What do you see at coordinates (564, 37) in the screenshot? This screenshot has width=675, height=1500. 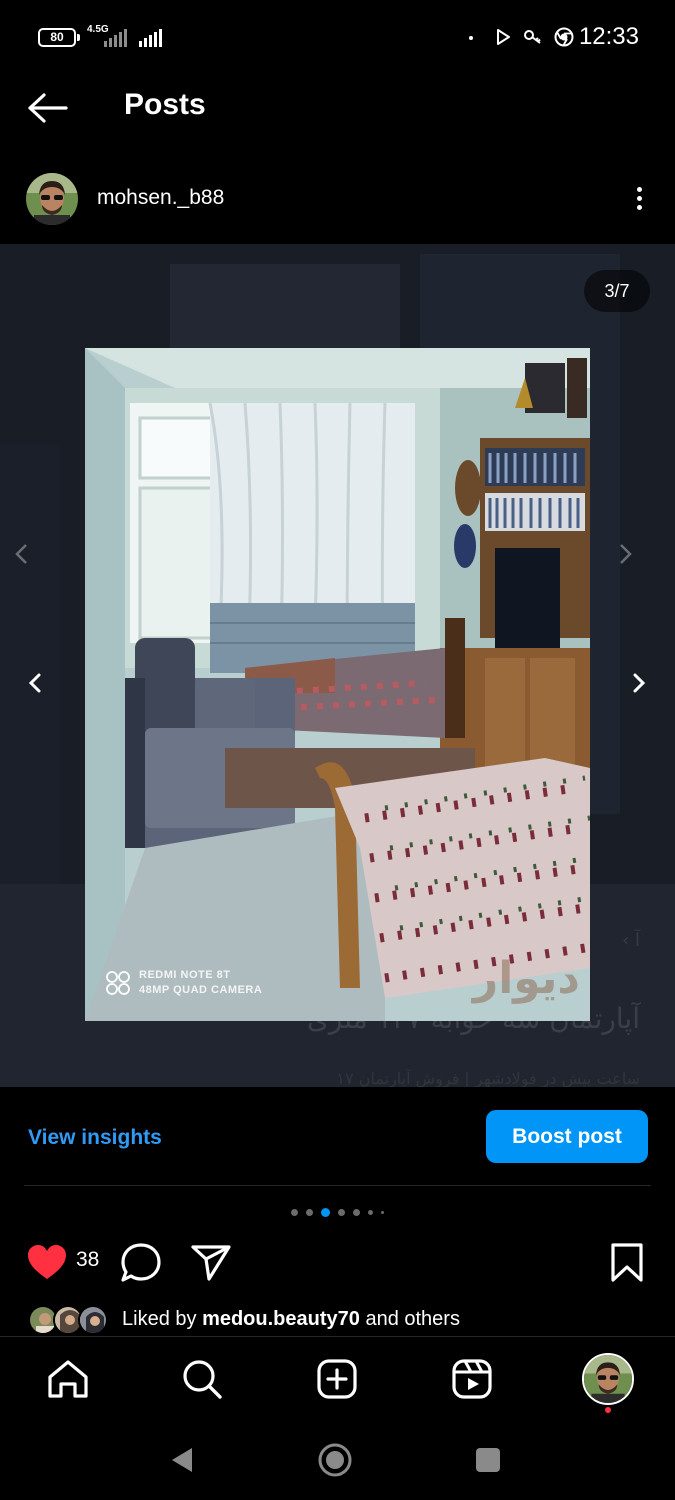 I see `chrome-icon` at bounding box center [564, 37].